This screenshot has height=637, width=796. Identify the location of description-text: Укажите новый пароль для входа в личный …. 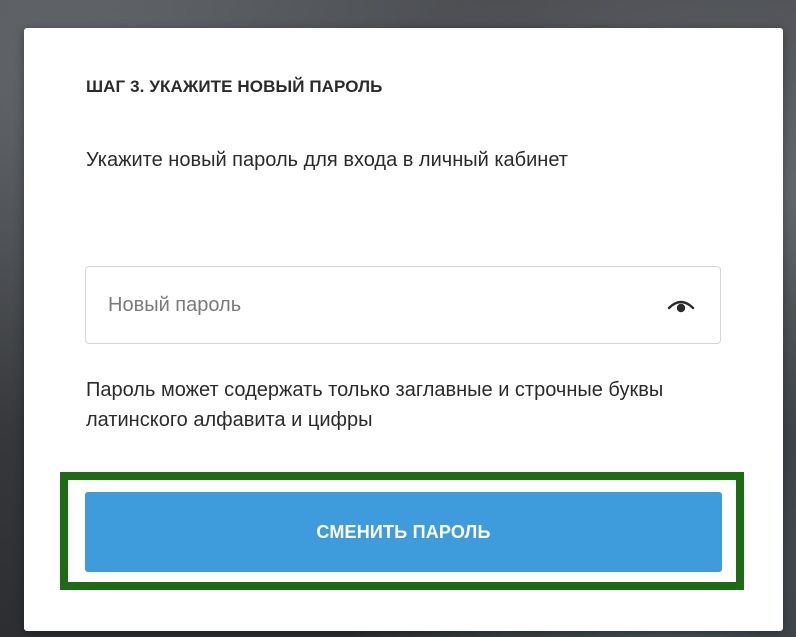
(327, 160).